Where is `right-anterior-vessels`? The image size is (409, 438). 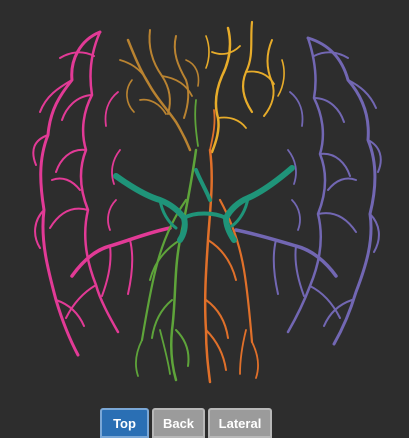 right-anterior-vessels is located at coordinates (245, 87).